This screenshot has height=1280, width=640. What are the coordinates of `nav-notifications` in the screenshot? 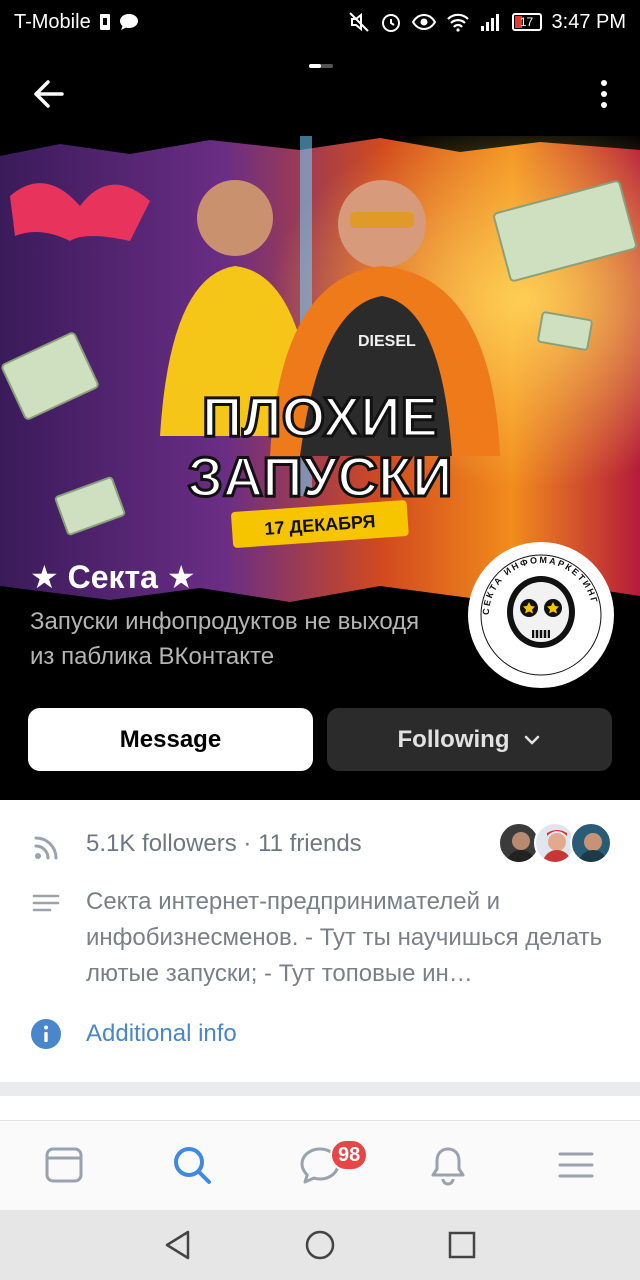 It's located at (448, 1165).